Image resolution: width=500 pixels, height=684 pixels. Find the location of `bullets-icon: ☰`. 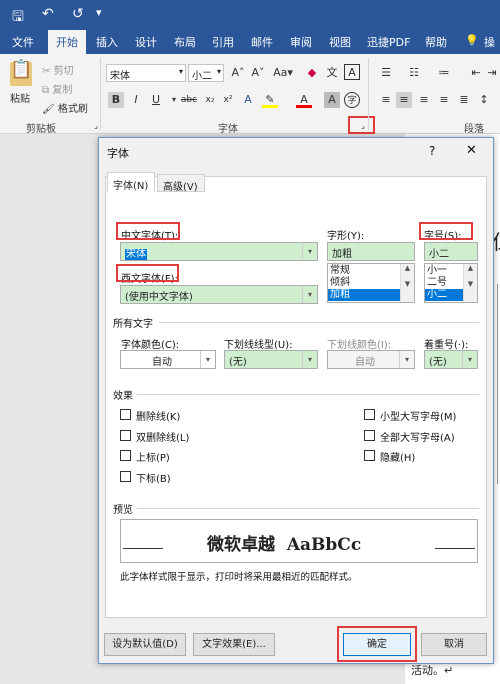

bullets-icon: ☰ is located at coordinates (386, 73).